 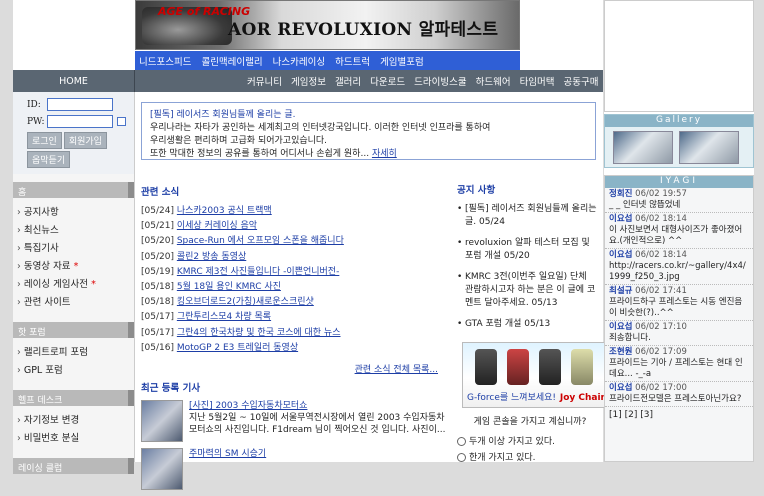 I want to click on help-links: 자기정보 변경 비밀번호 분실, so click(x=73, y=428).